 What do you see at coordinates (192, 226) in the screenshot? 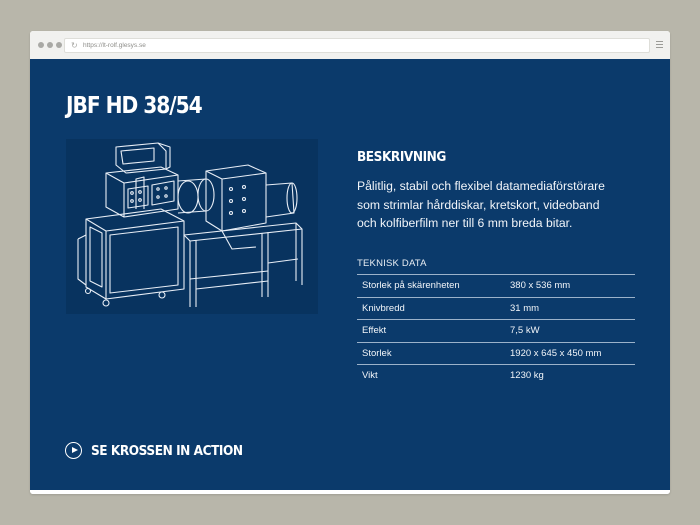
I see `machine-blueprint-image` at bounding box center [192, 226].